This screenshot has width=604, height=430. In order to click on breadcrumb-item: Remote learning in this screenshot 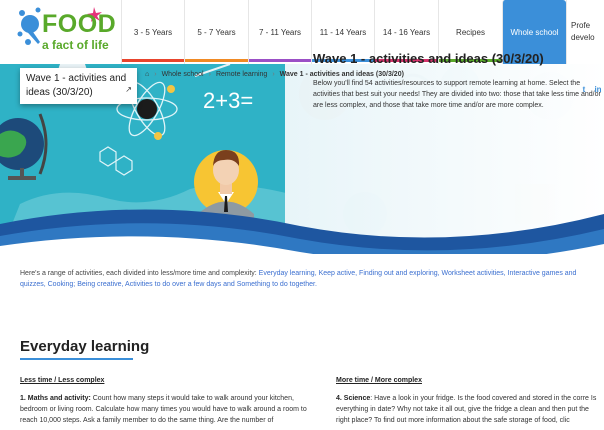, I will do `click(241, 74)`.